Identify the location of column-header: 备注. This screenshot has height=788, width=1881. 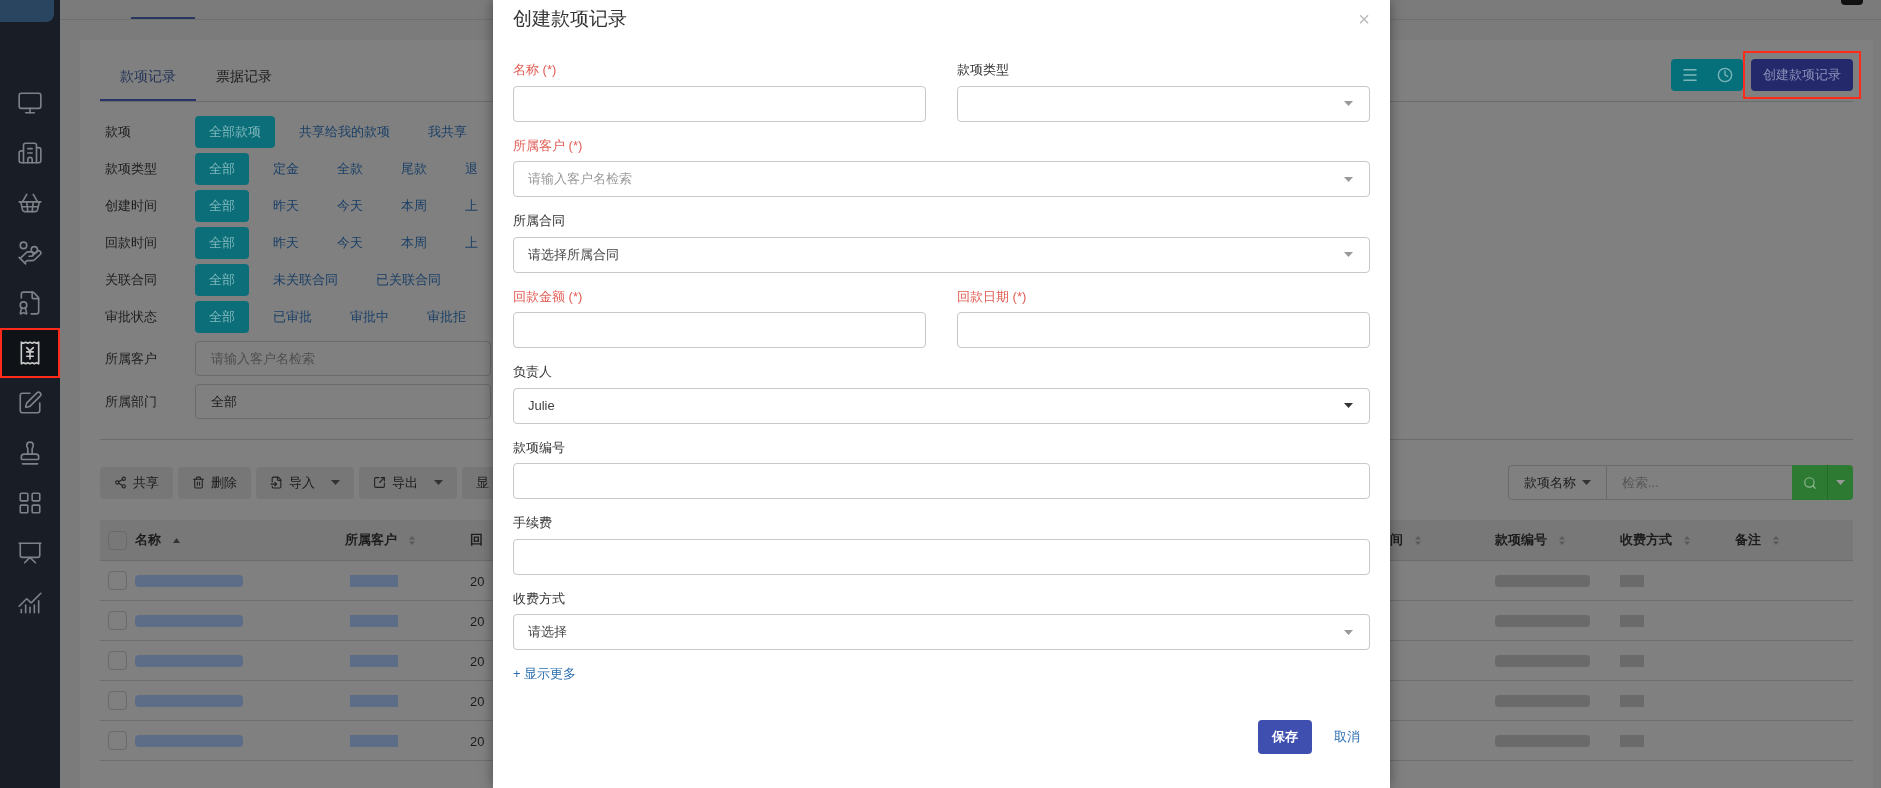
(1748, 540).